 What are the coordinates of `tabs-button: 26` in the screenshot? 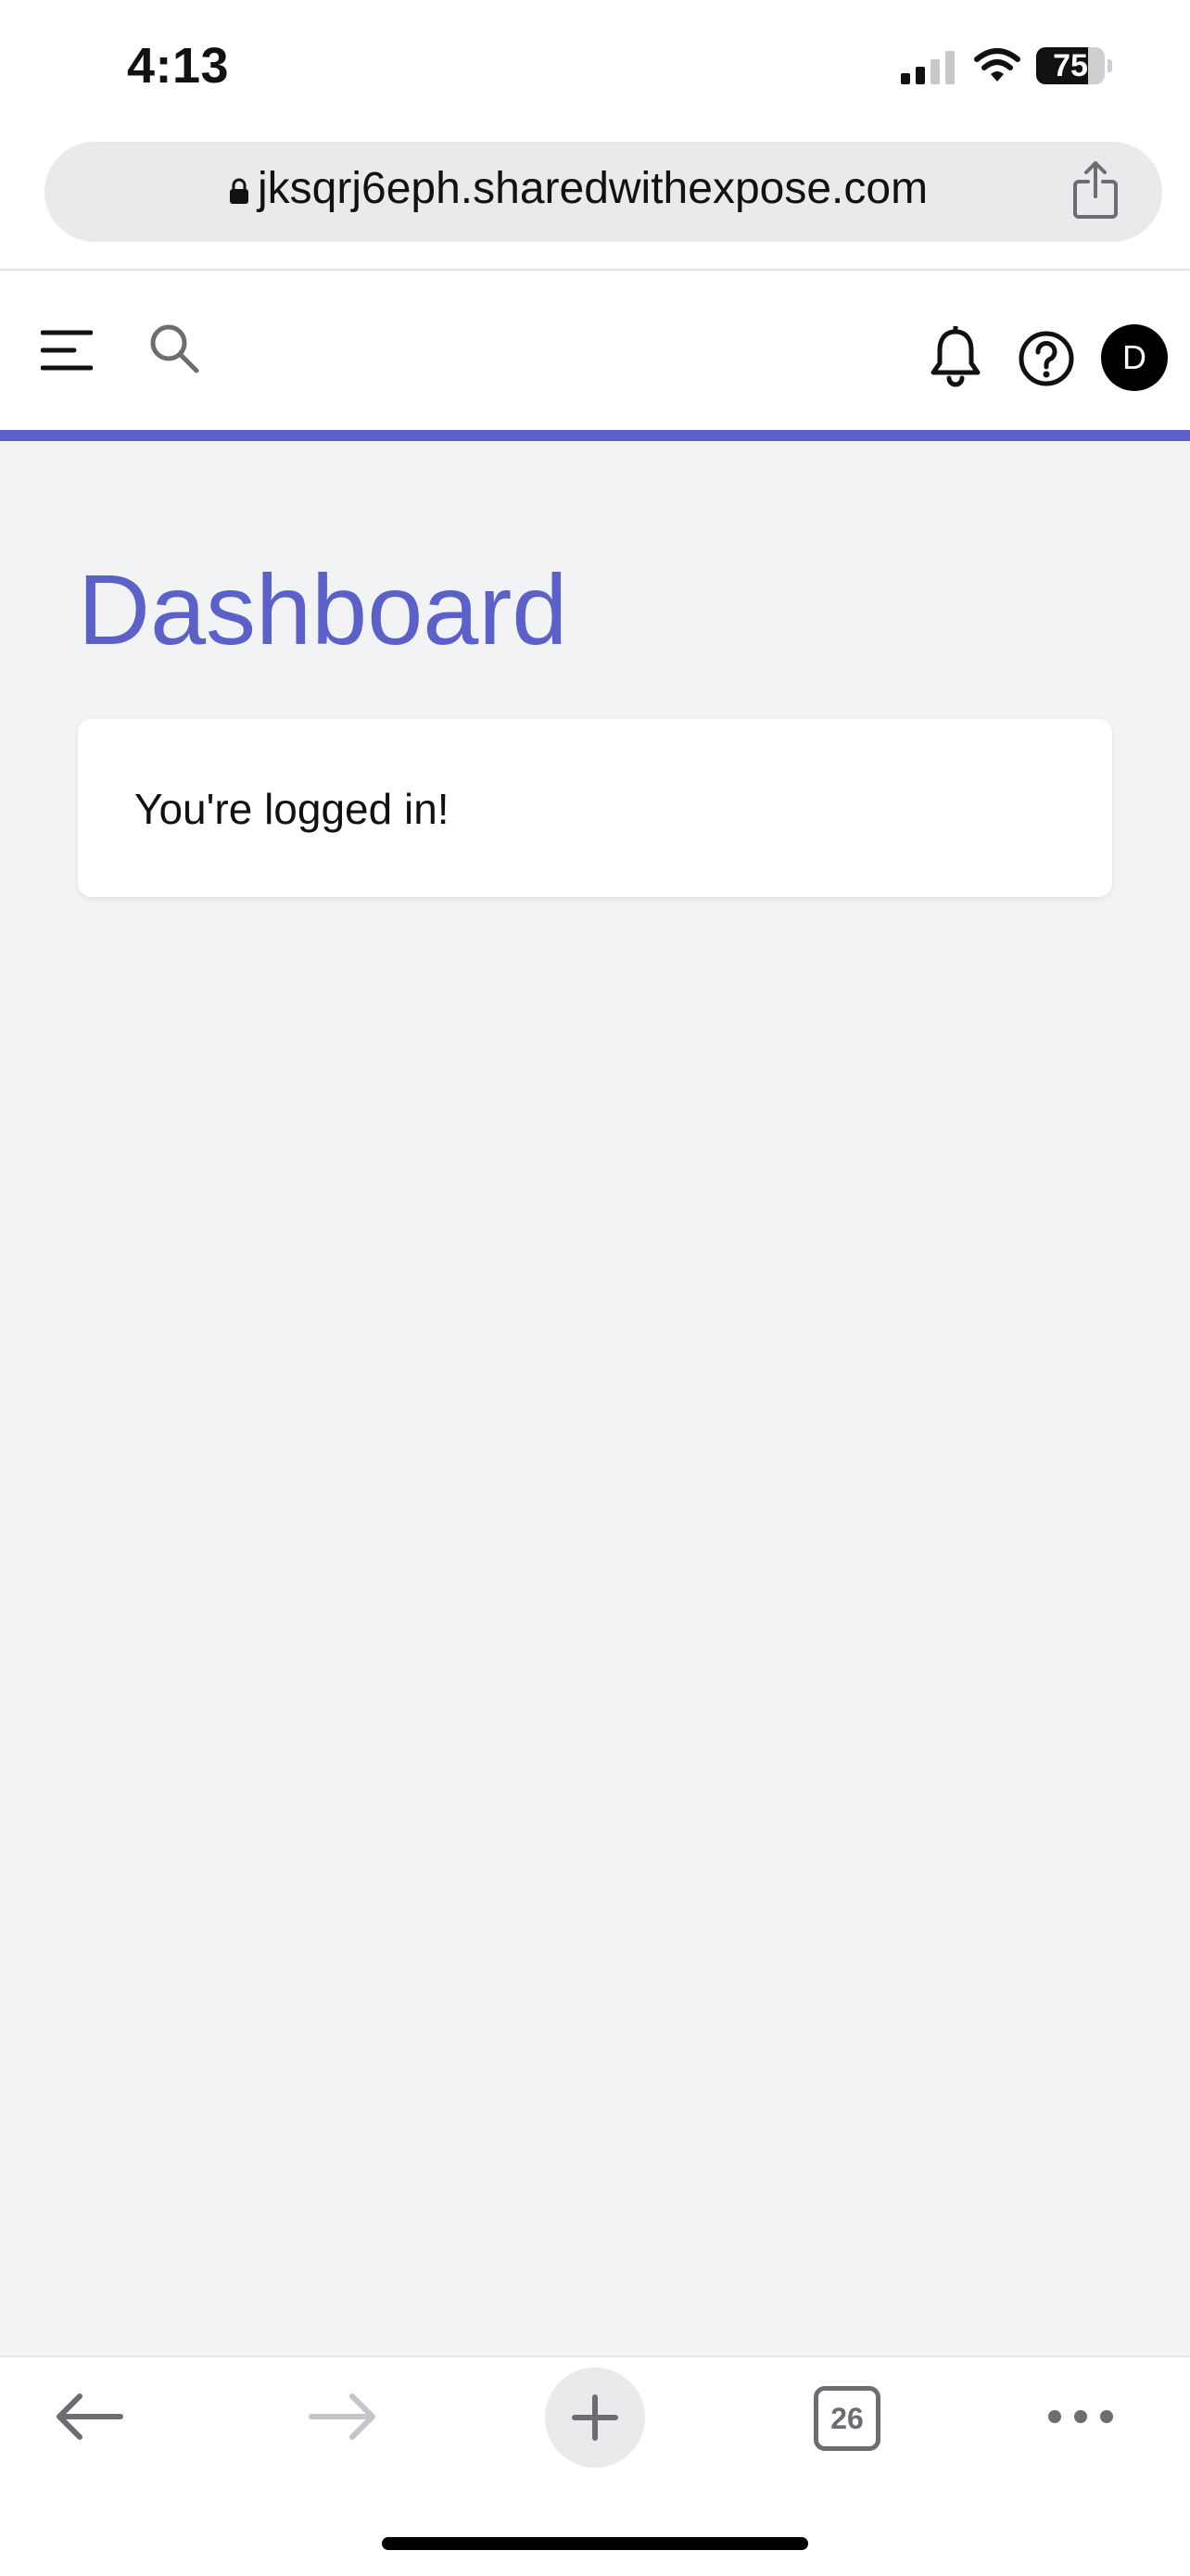 It's located at (847, 2418).